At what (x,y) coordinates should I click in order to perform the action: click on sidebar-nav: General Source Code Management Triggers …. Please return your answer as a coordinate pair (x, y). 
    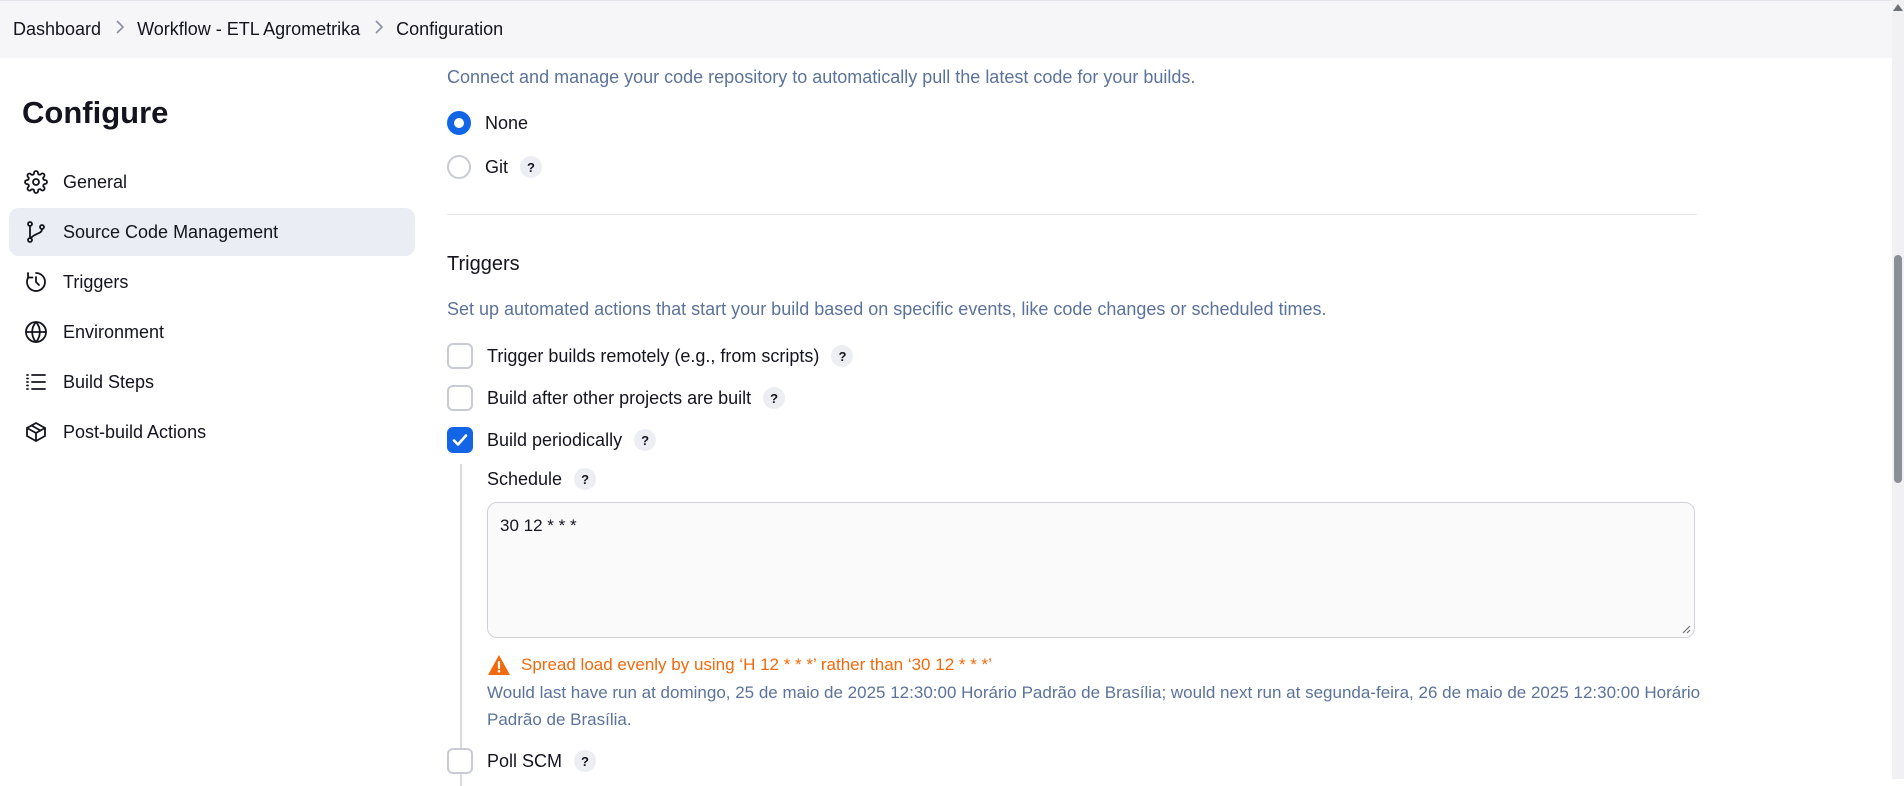
    Looking at the image, I should click on (212, 308).